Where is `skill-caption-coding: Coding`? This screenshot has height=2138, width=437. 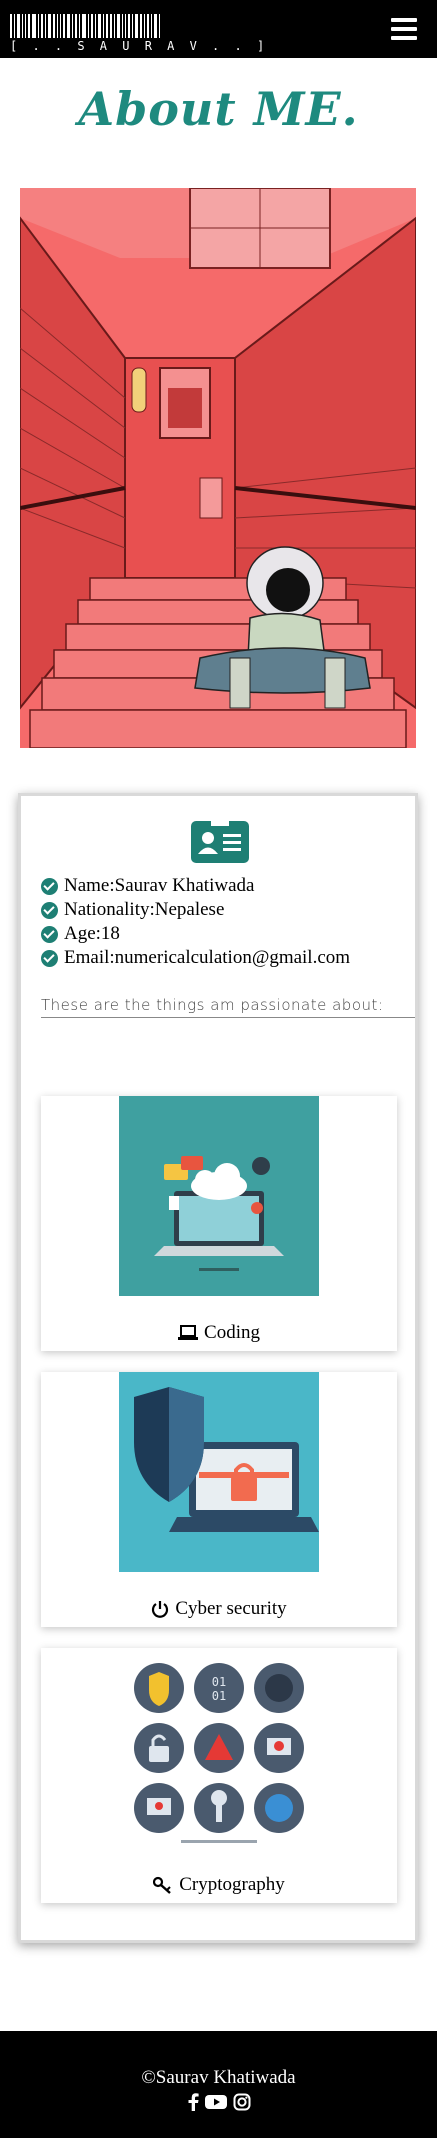
skill-caption-coding: Coding is located at coordinates (219, 1333).